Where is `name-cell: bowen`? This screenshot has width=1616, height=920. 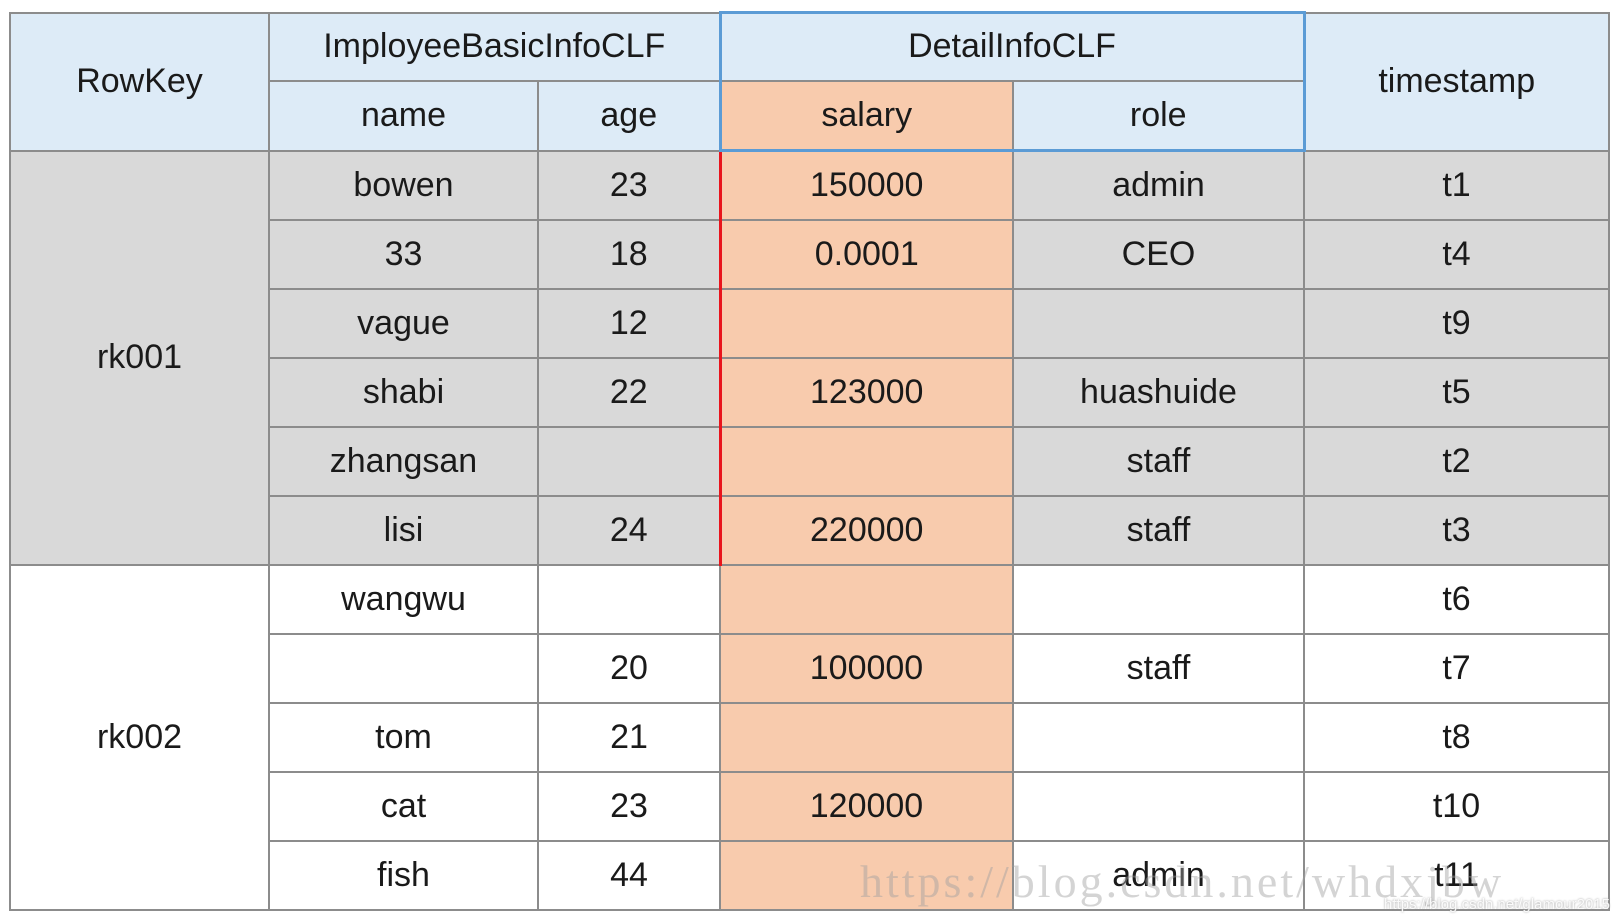
name-cell: bowen is located at coordinates (403, 185).